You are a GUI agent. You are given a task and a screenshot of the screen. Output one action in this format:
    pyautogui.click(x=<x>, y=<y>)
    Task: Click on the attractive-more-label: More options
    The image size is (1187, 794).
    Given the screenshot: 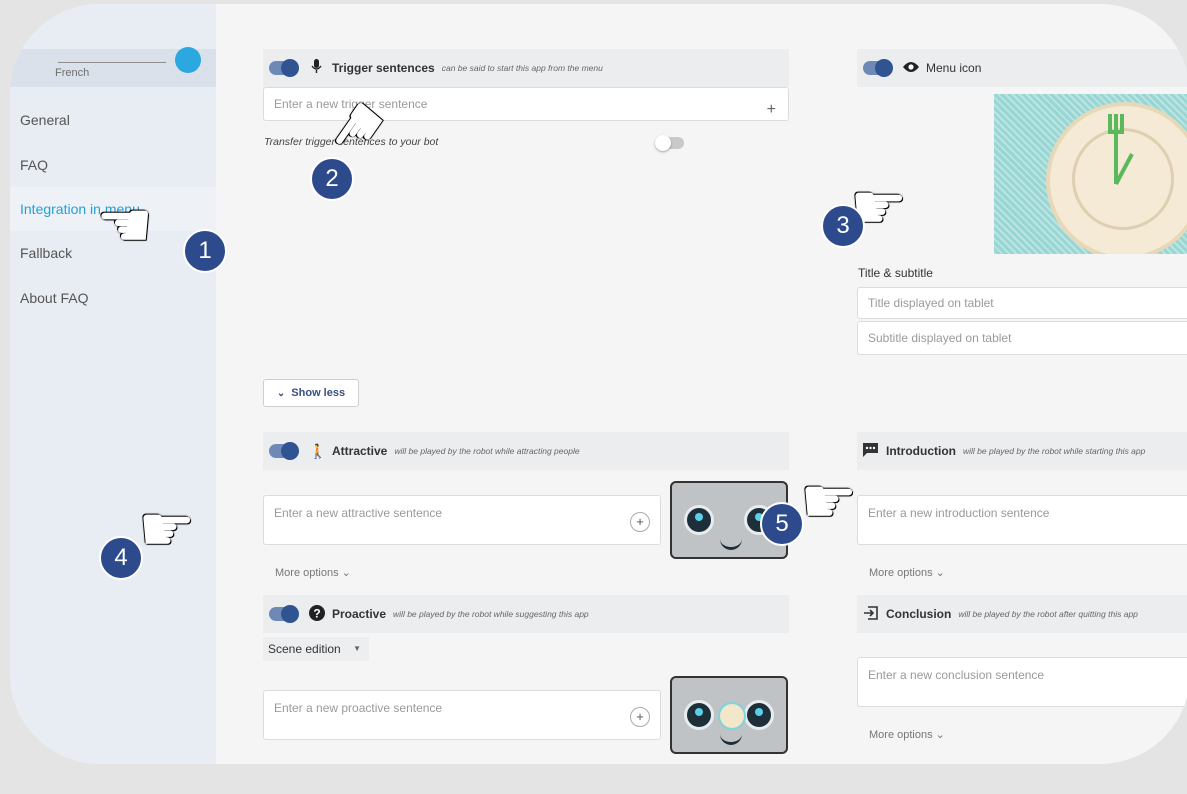 What is the action you would take?
    pyautogui.click(x=307, y=573)
    